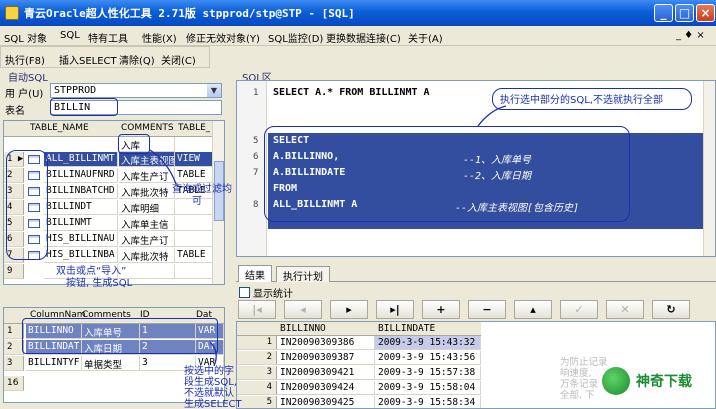 This screenshot has height=409, width=716. Describe the element at coordinates (147, 223) in the screenshot. I see `table-comment-cell: 入库单主信` at that location.